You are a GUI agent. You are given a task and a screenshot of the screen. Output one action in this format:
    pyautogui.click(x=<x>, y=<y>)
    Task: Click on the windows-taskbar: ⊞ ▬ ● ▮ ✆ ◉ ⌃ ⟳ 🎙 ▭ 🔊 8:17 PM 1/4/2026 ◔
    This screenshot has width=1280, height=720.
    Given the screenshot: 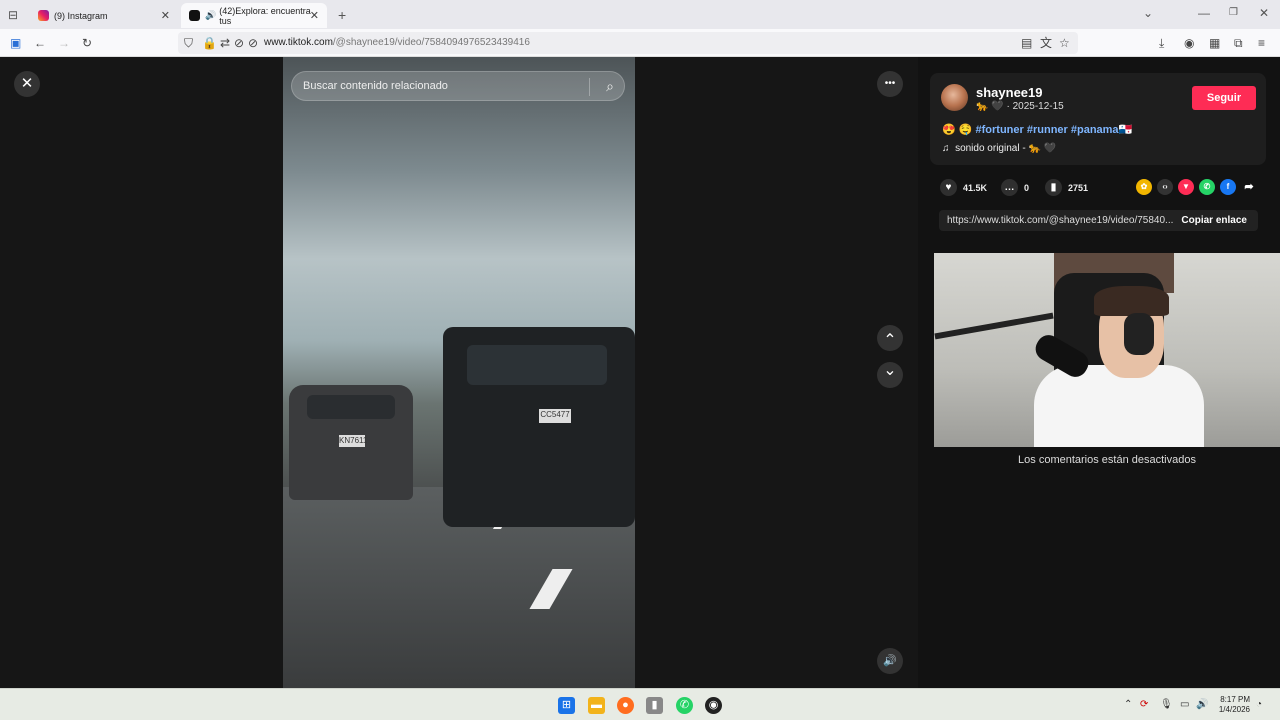 What is the action you would take?
    pyautogui.click(x=640, y=704)
    